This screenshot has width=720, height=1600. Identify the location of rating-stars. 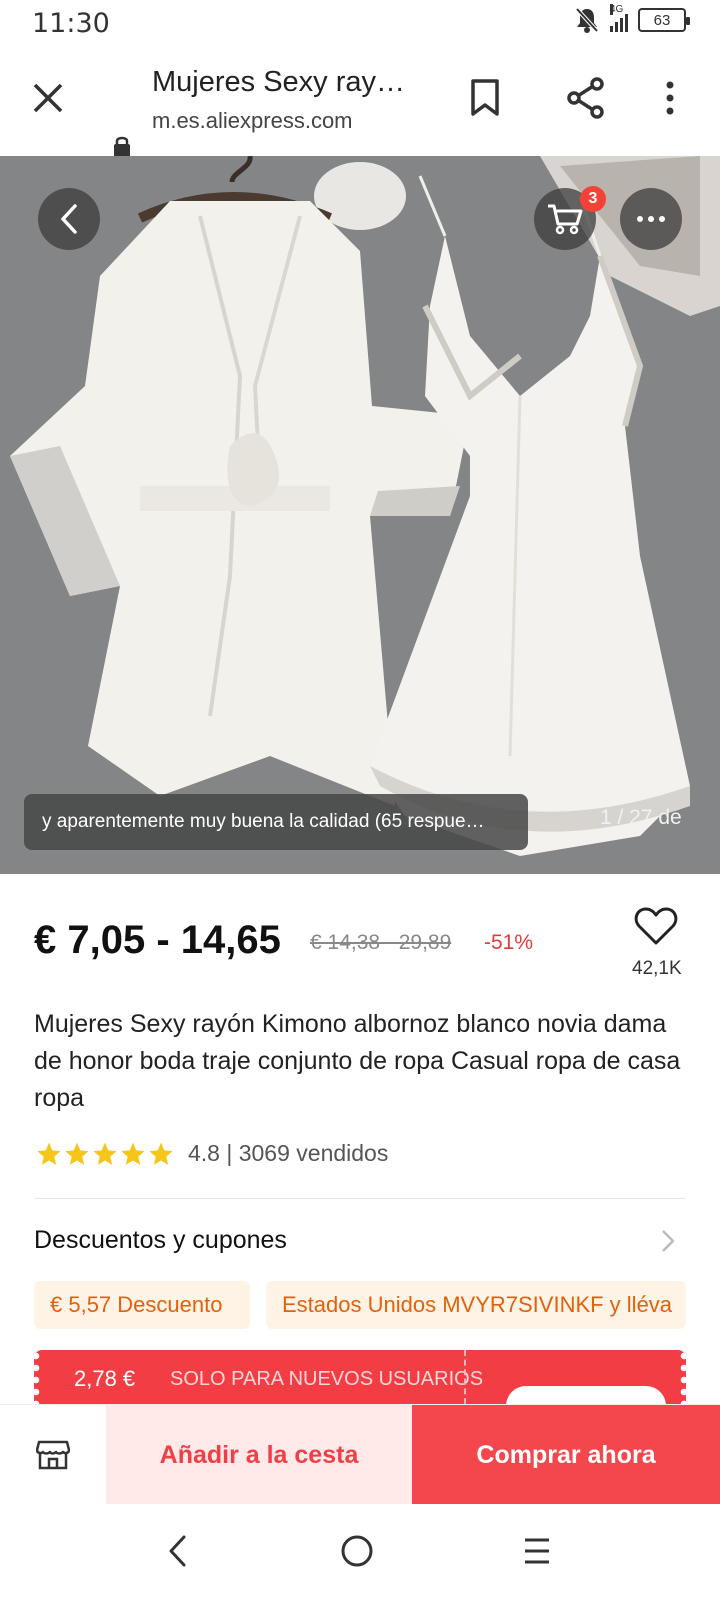
(105, 1154).